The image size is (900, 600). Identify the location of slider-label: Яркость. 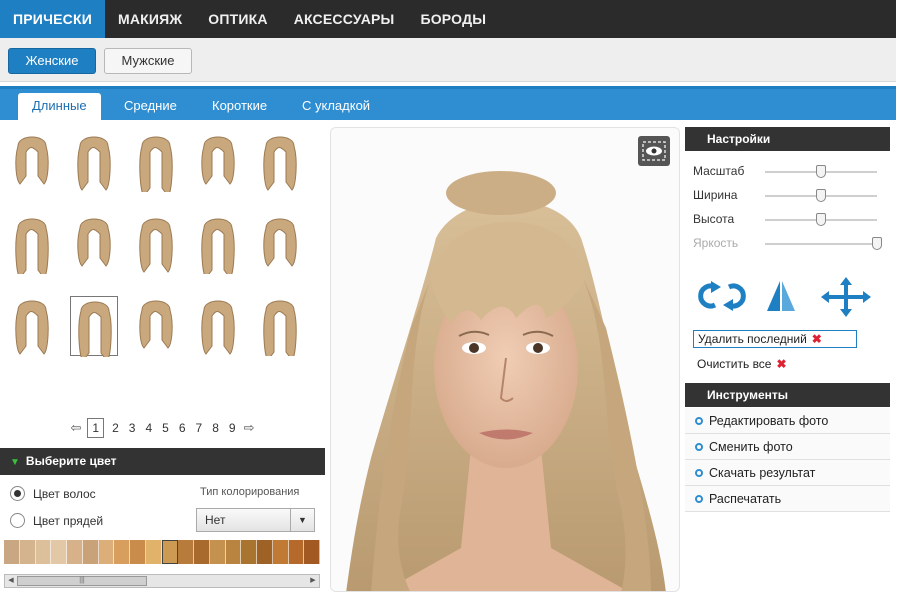
(716, 243).